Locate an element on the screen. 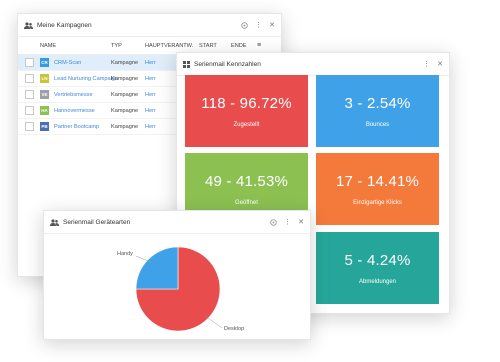 This screenshot has width=500, height=362. kpi-value: 49 - 41.53% is located at coordinates (246, 181).